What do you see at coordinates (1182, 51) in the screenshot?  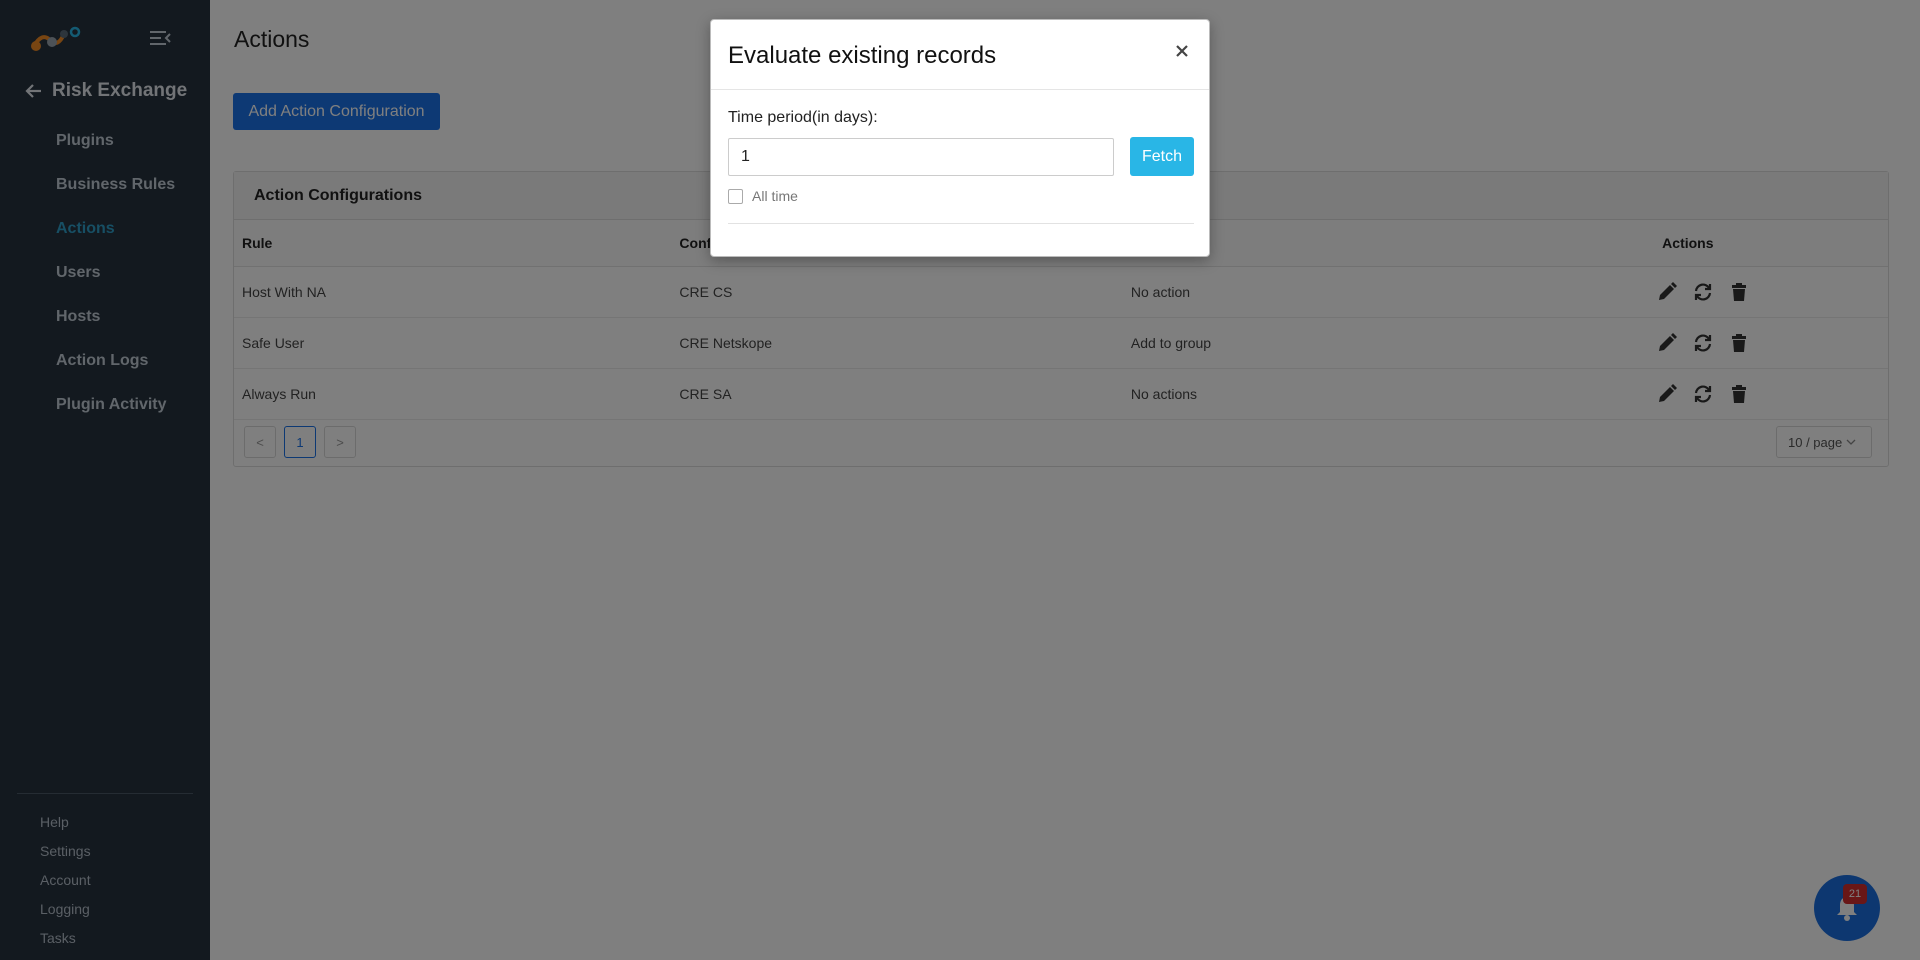 I see `close-icon` at bounding box center [1182, 51].